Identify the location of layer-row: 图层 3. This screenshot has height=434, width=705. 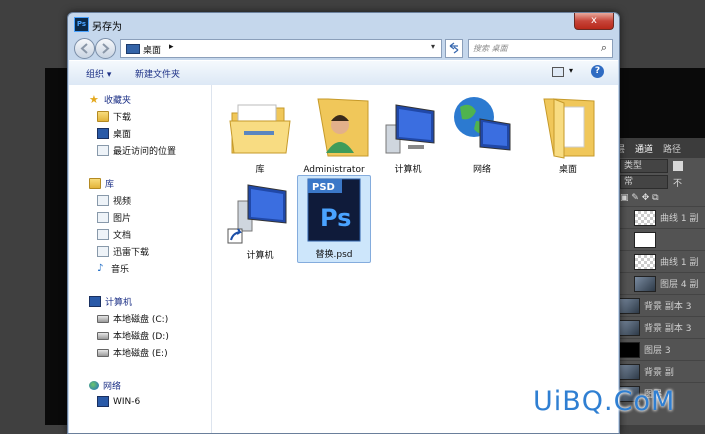
(658, 349).